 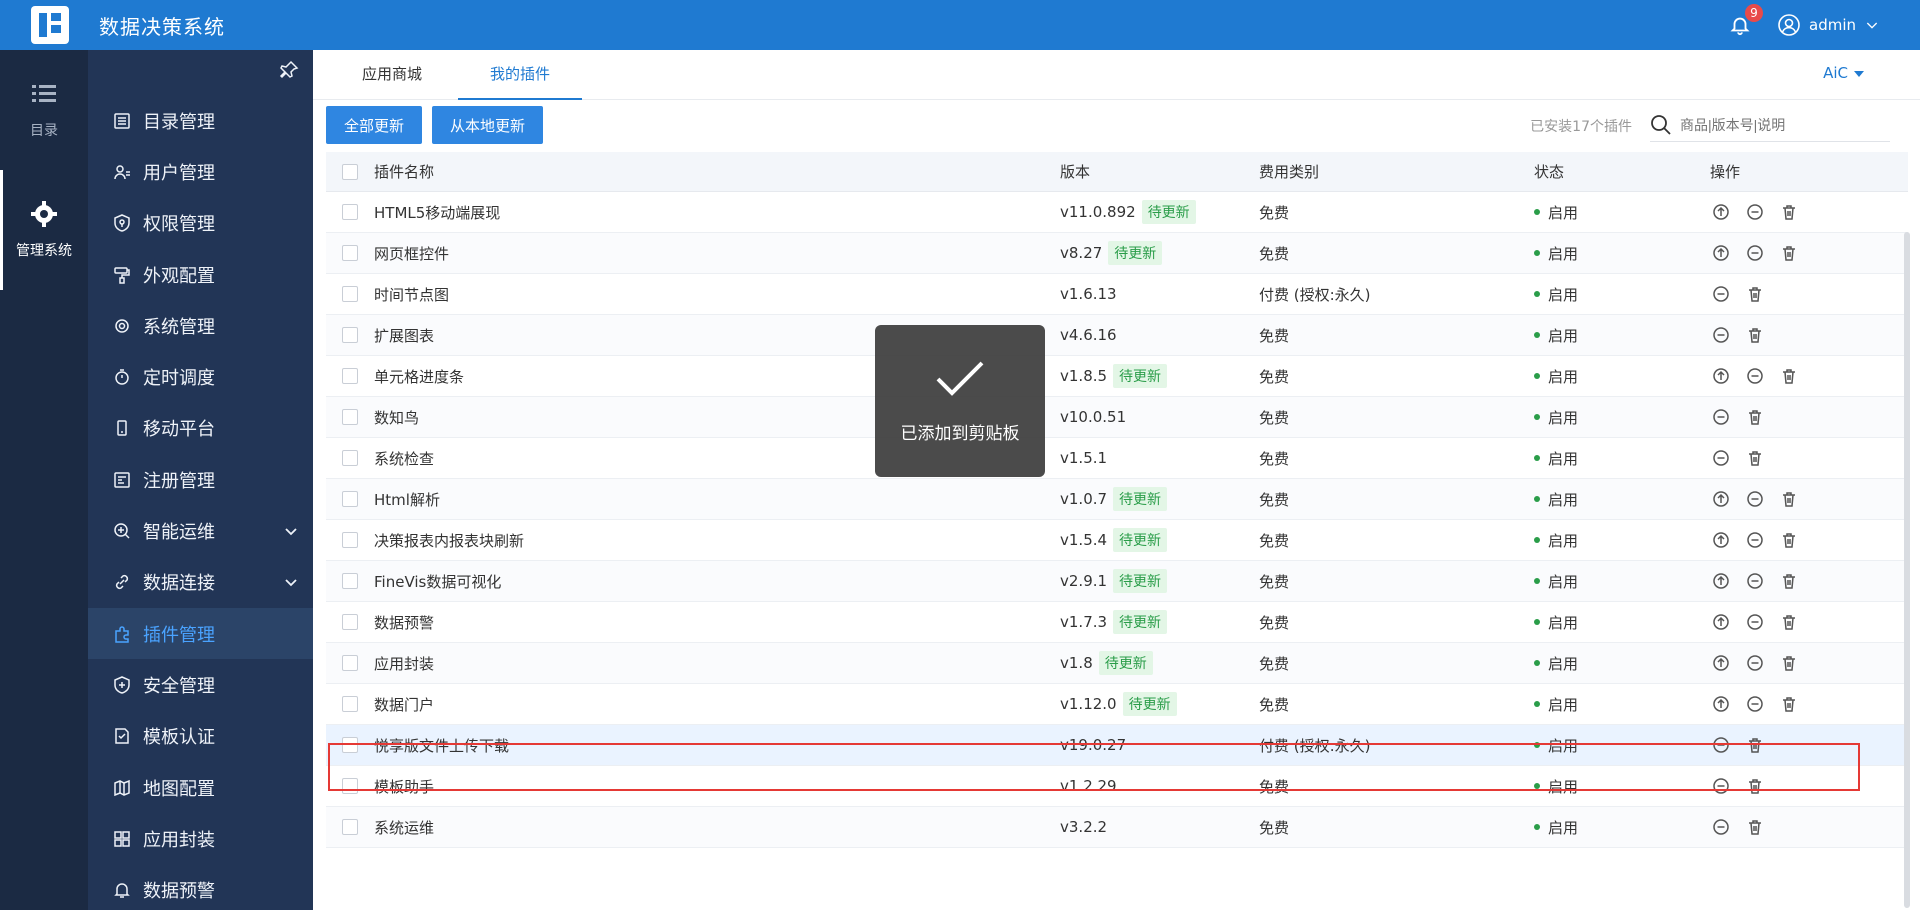 I want to click on update-all-button: 全部更新, so click(x=374, y=125).